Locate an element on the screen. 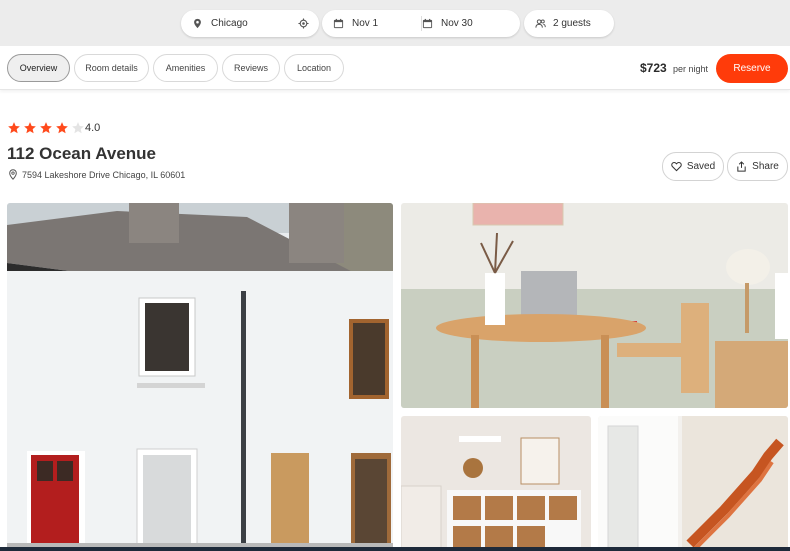 The width and height of the screenshot is (790, 551). saved-label: Saved is located at coordinates (701, 166).